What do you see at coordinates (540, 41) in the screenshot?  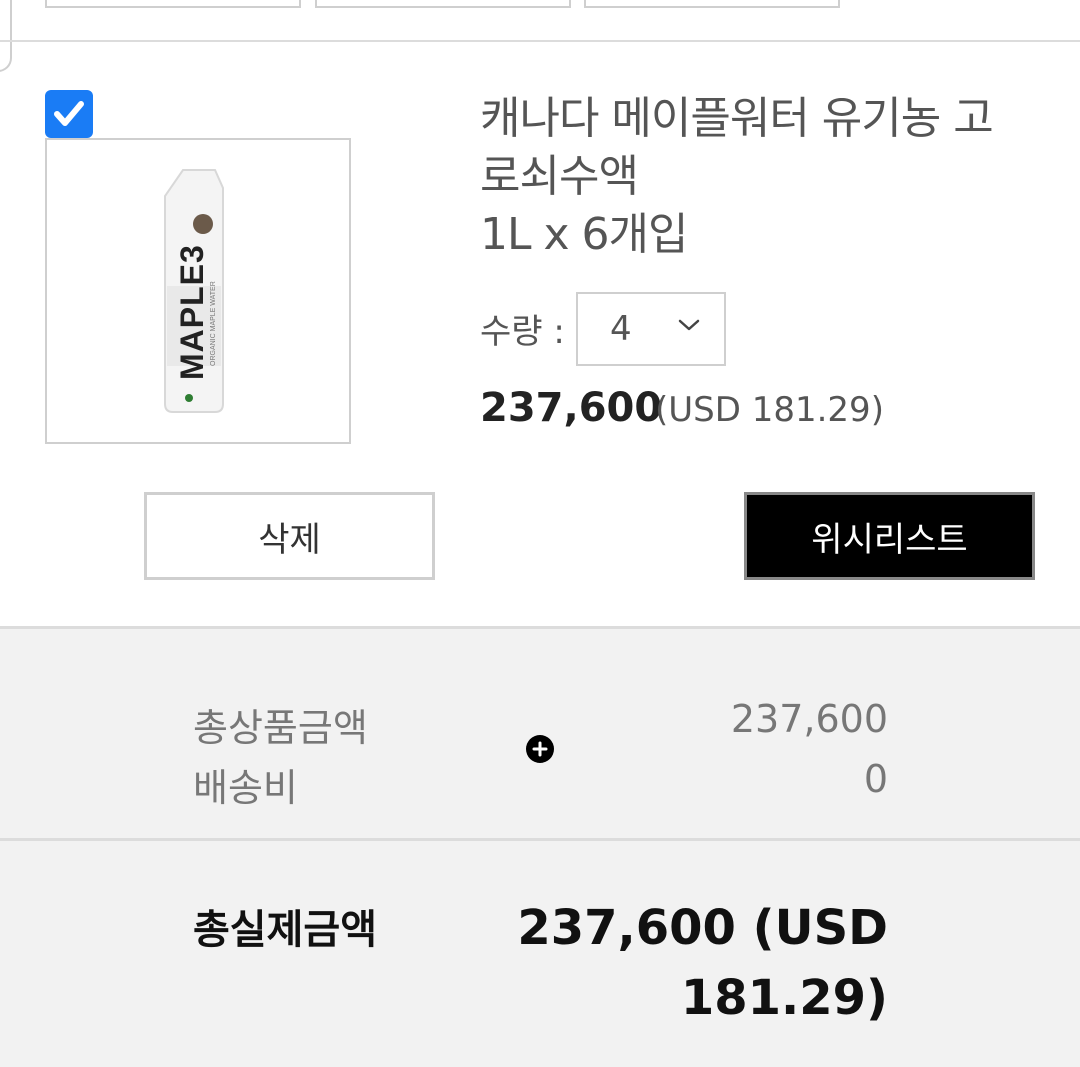 I see `section-divider` at bounding box center [540, 41].